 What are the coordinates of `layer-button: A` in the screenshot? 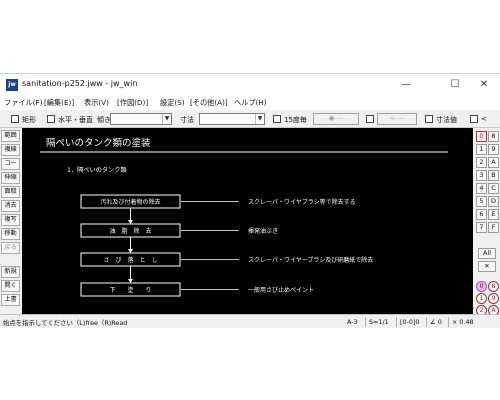 It's located at (493, 162).